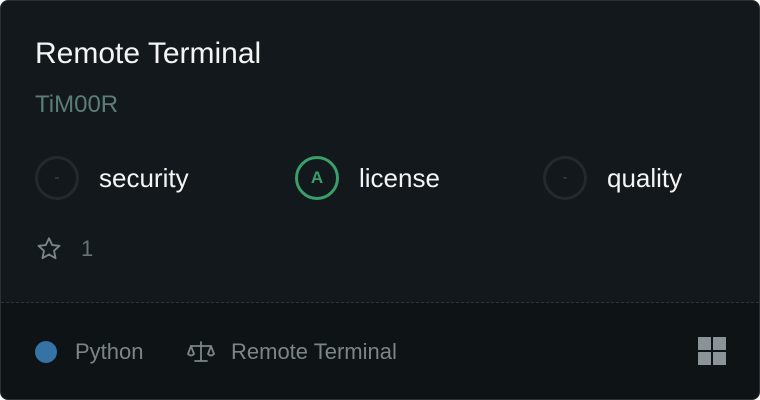 This screenshot has height=400, width=760. I want to click on score-quality: - quality, so click(612, 178).